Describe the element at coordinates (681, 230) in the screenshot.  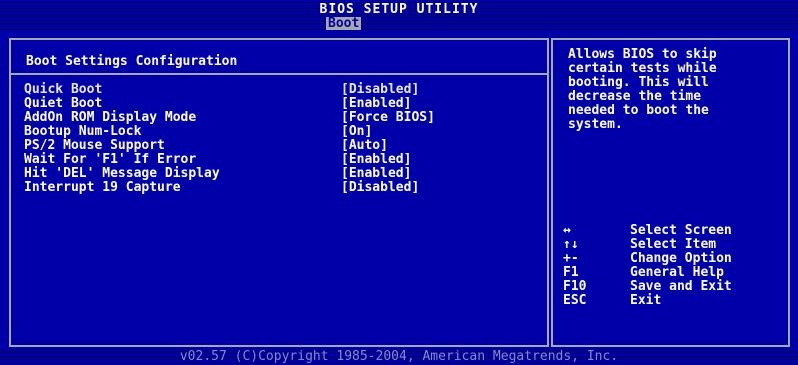
I see `key-description: Select Screen` at that location.